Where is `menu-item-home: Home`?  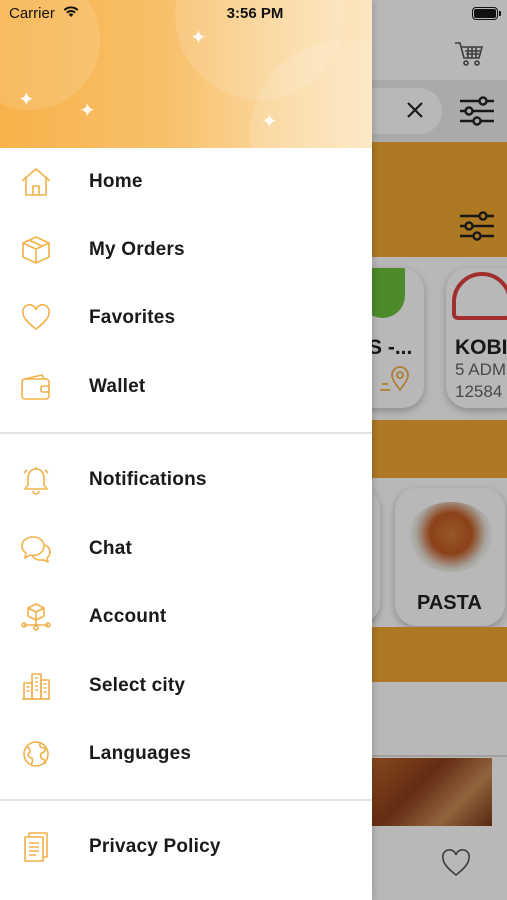 menu-item-home: Home is located at coordinates (186, 182).